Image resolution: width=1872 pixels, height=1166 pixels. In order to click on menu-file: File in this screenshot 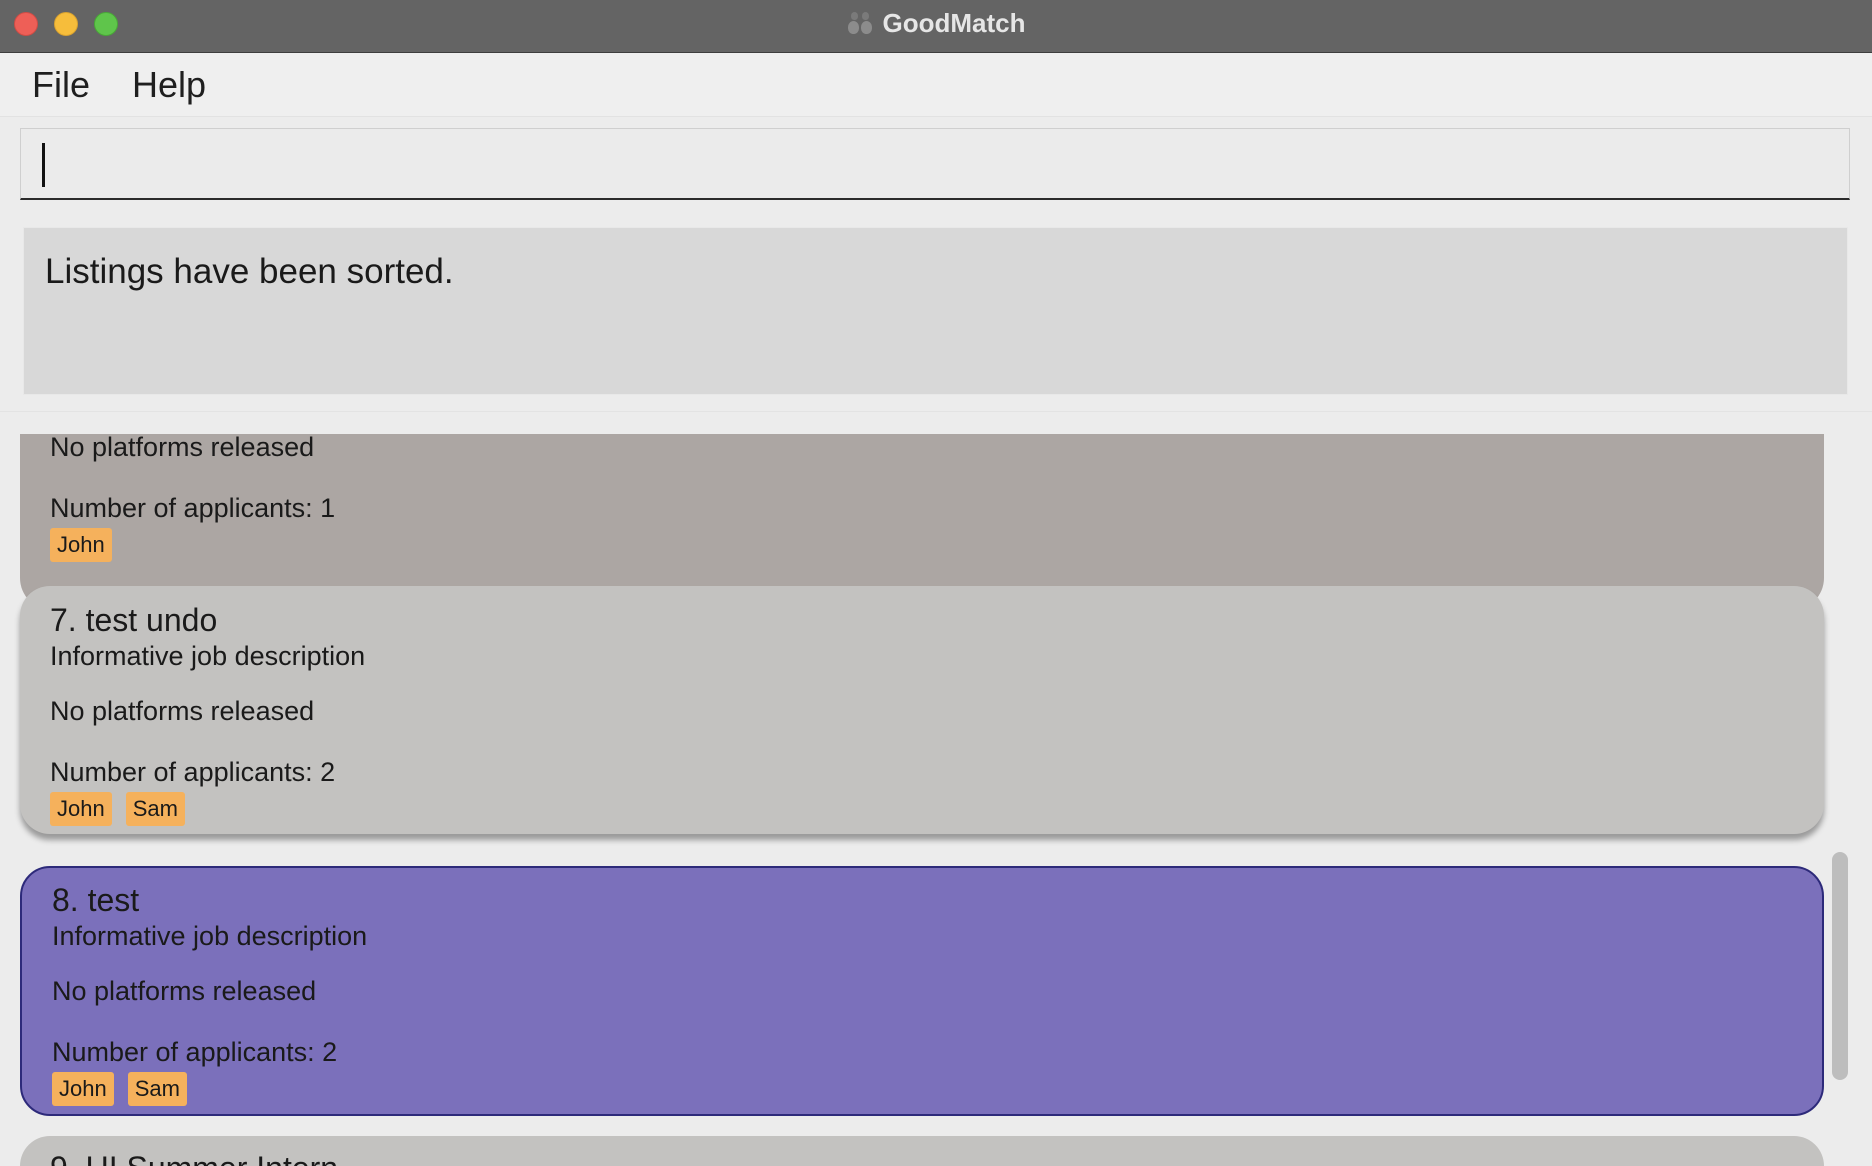, I will do `click(61, 85)`.